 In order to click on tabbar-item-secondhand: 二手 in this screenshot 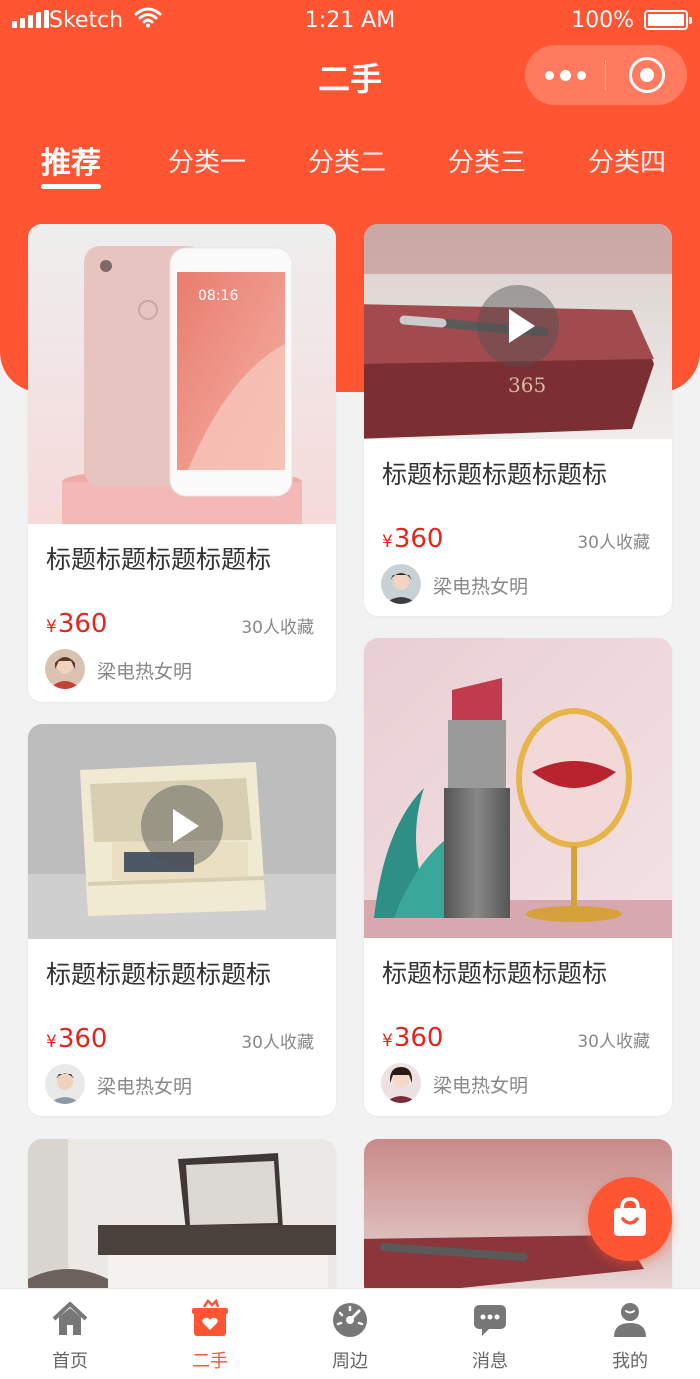, I will do `click(210, 1334)`.